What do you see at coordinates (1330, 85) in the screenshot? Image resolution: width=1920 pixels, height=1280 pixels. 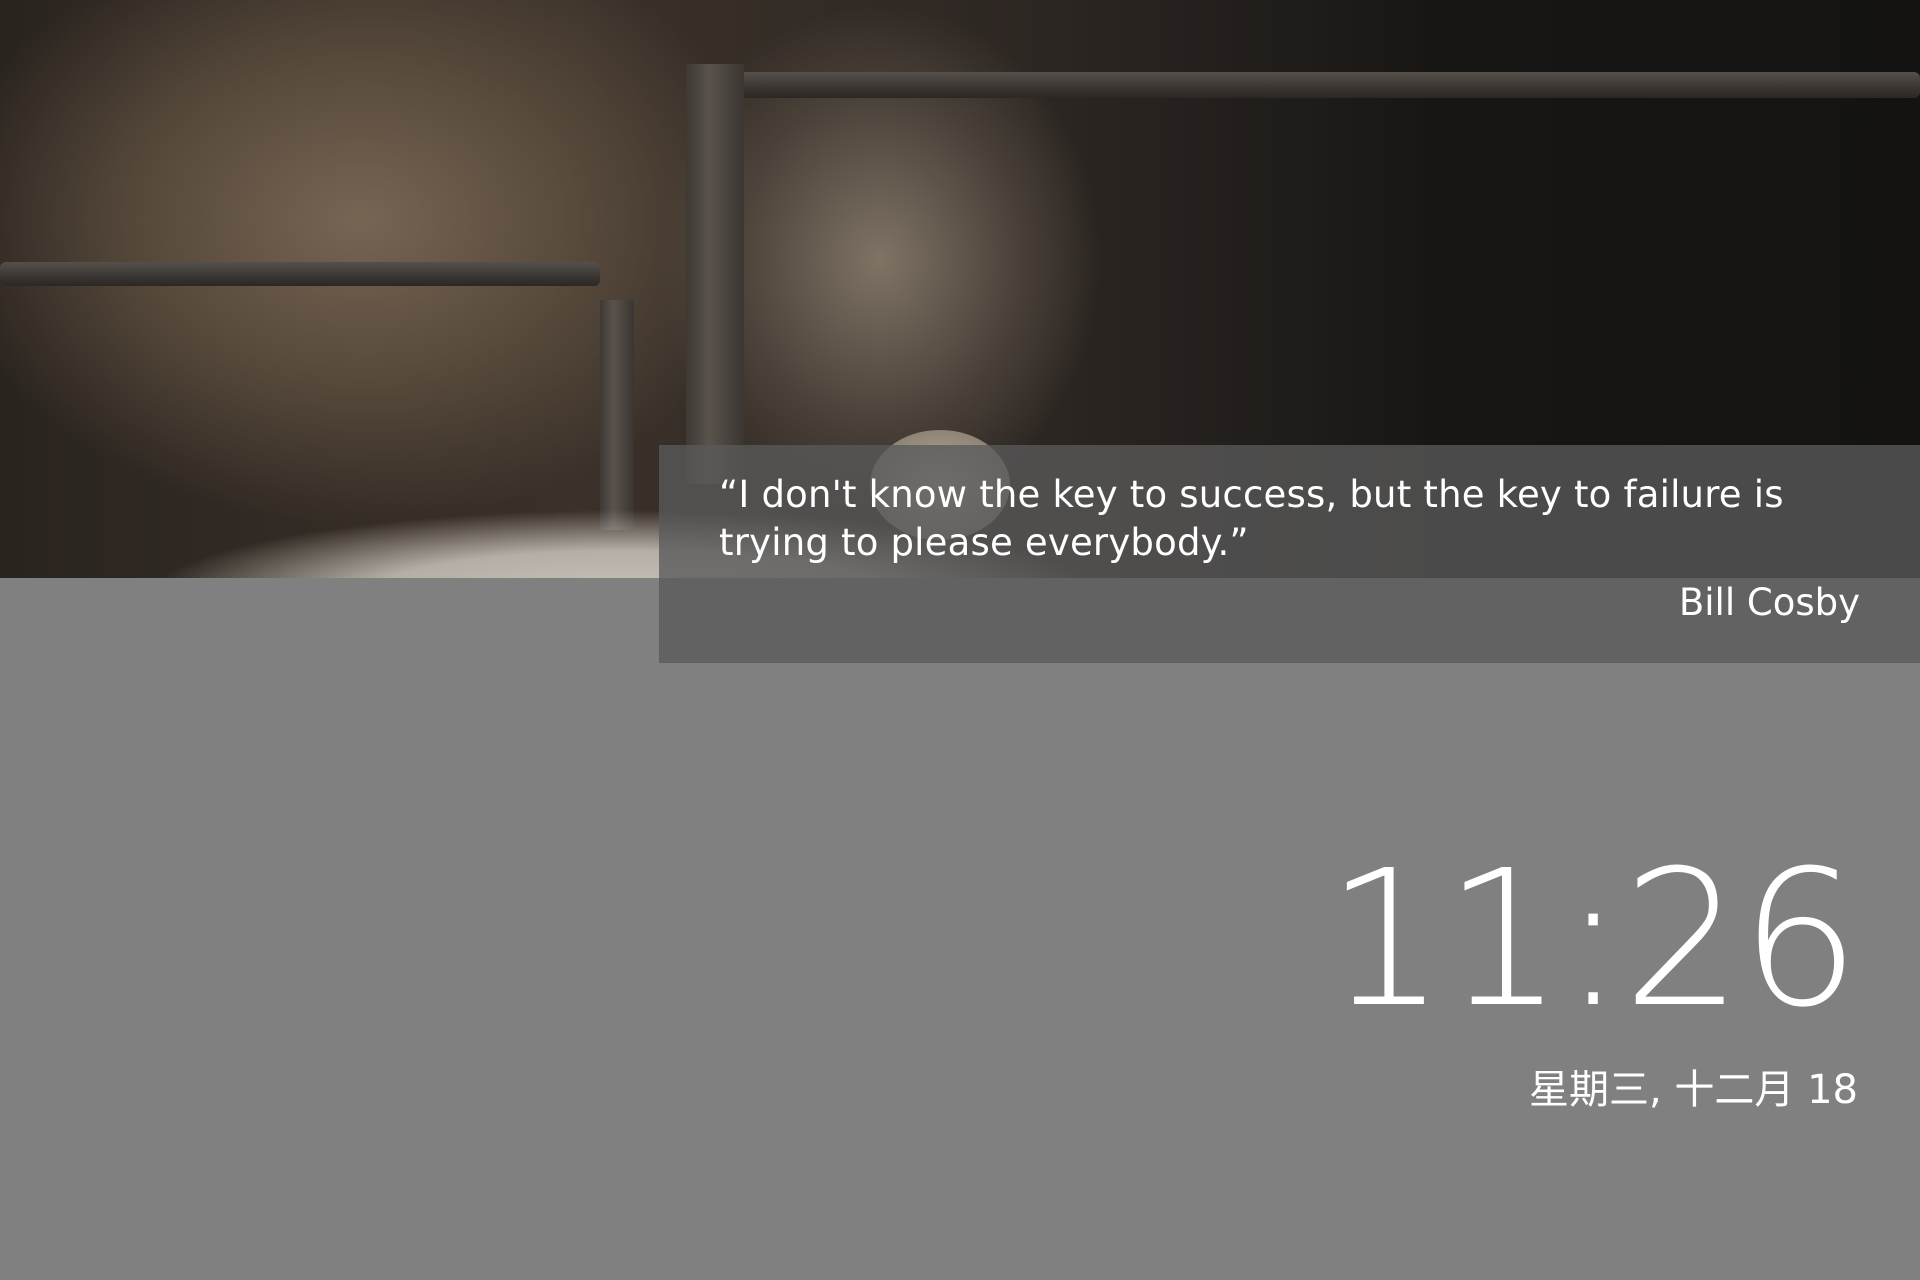 I see `fence-rail-top` at bounding box center [1330, 85].